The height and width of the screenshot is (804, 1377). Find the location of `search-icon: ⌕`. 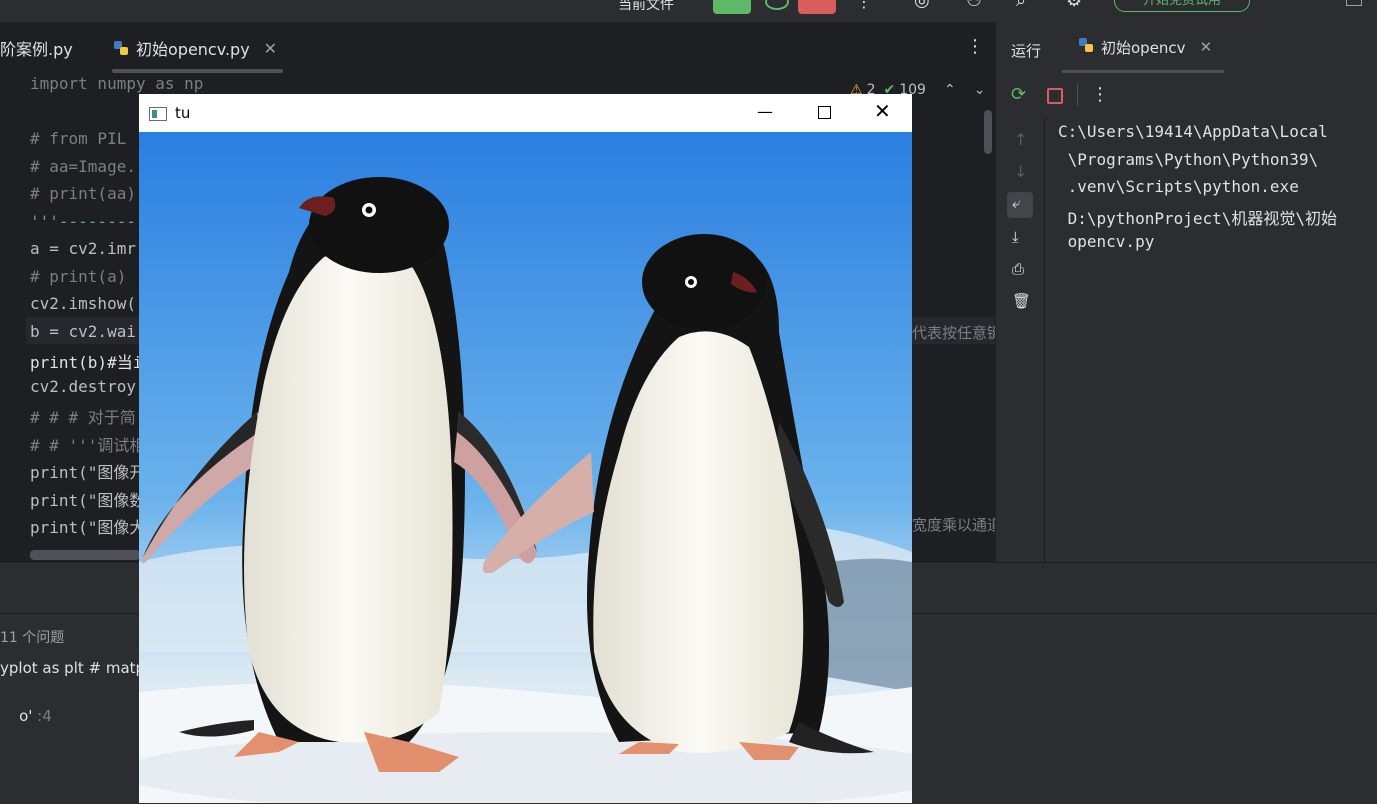

search-icon: ⌕ is located at coordinates (1021, 5).